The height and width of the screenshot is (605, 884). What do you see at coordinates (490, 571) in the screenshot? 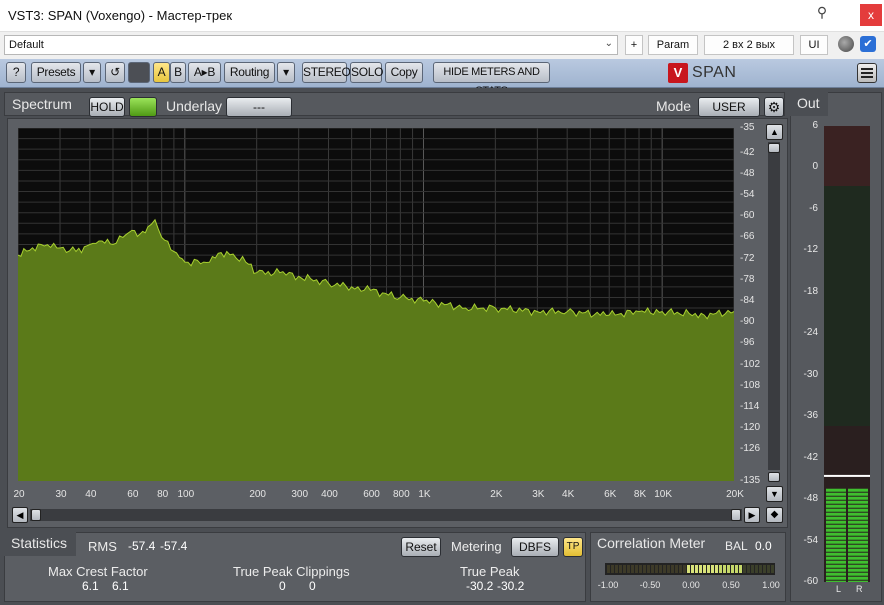
I see `true-peak-label: True Peak` at bounding box center [490, 571].